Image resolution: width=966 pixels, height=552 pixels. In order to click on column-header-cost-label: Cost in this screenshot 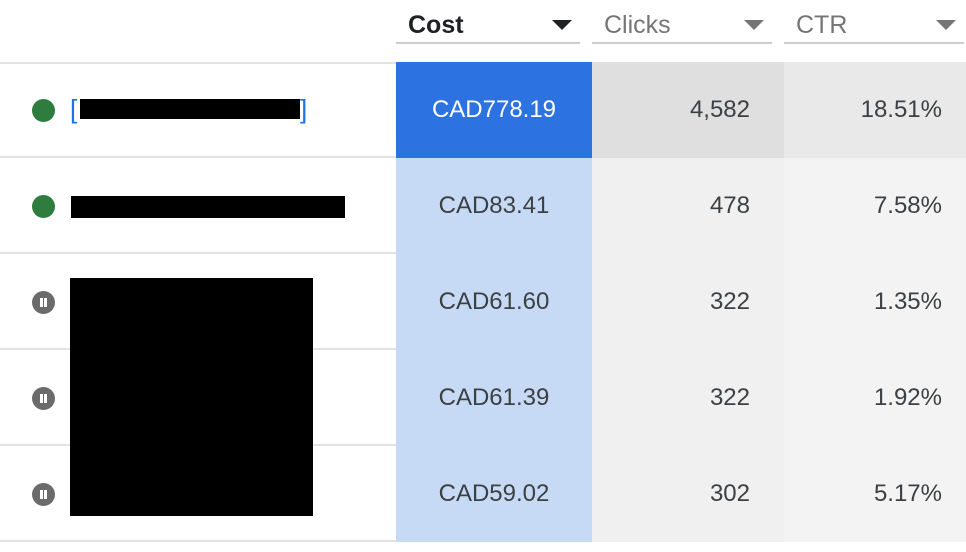, I will do `click(436, 24)`.